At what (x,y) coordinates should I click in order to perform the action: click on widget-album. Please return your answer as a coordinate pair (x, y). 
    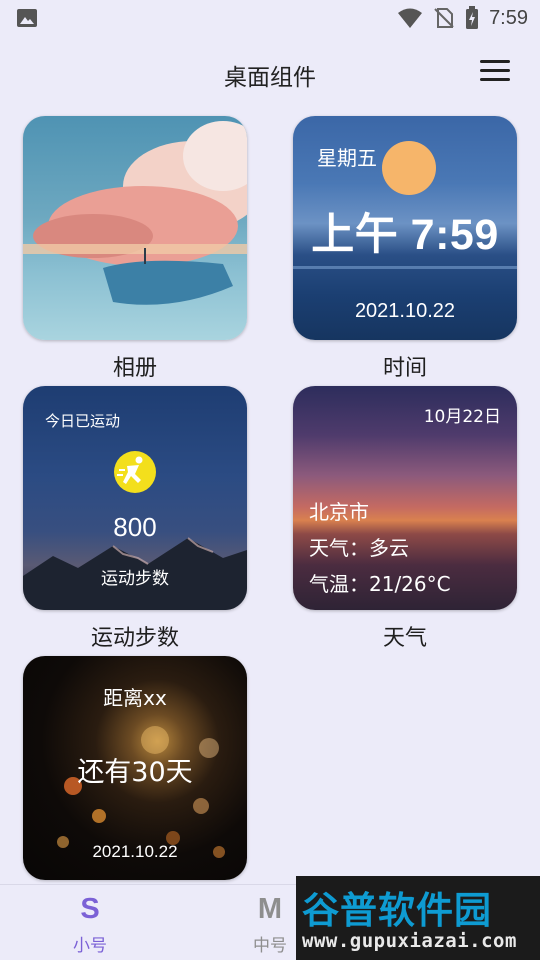
    Looking at the image, I should click on (135, 228).